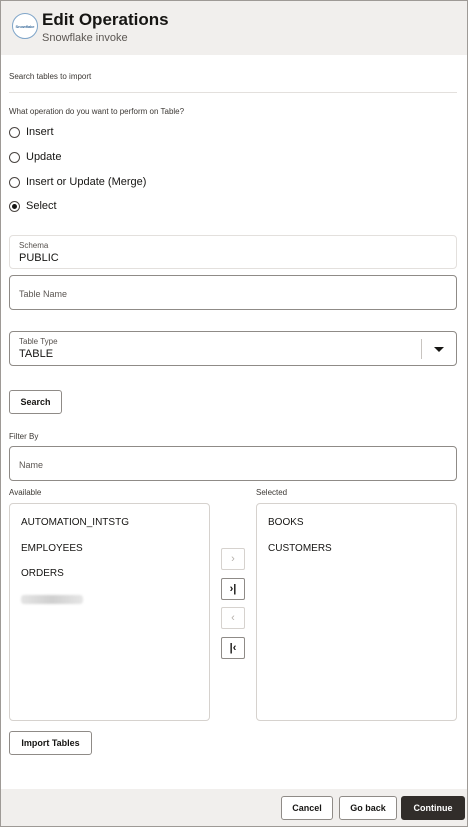  I want to click on snowflake-logo-icon: Snowflake, so click(25, 26).